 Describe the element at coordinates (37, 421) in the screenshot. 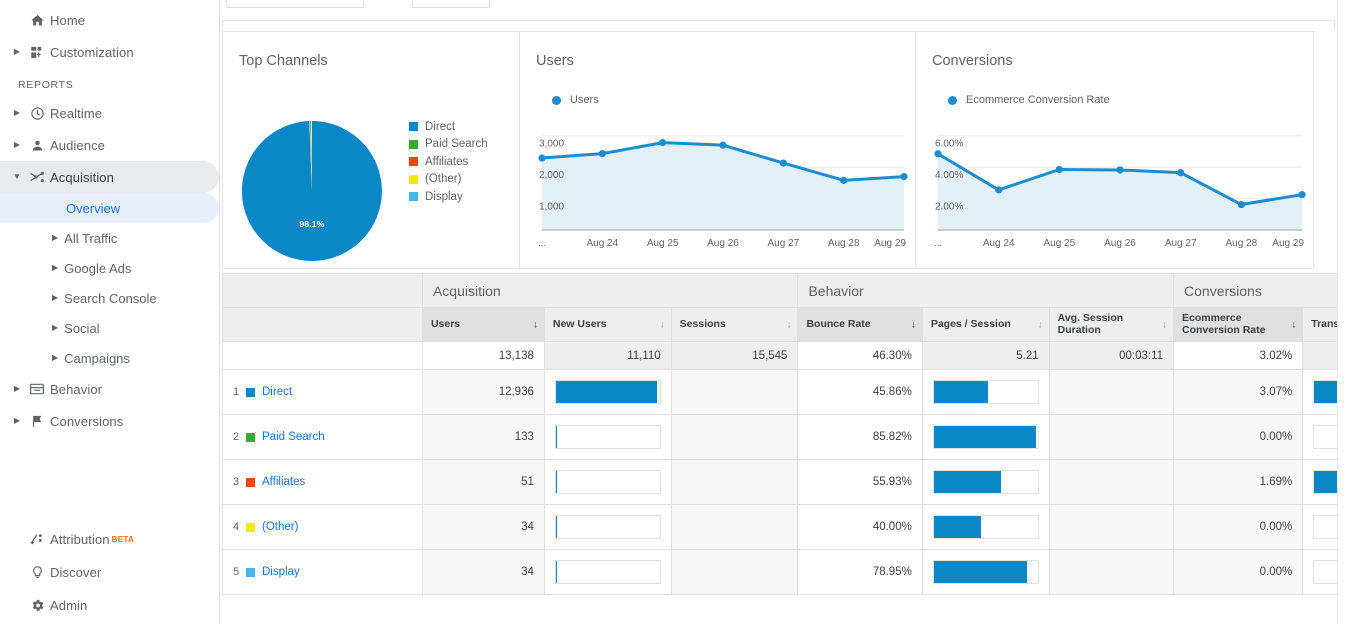

I see `flag-icon` at that location.